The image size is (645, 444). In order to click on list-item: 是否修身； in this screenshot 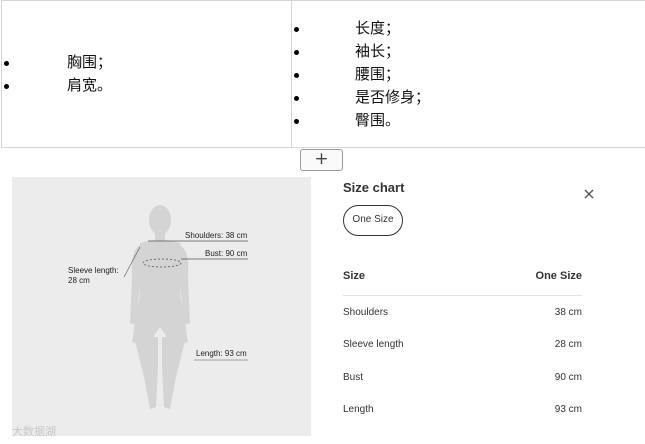, I will do `click(468, 97)`.